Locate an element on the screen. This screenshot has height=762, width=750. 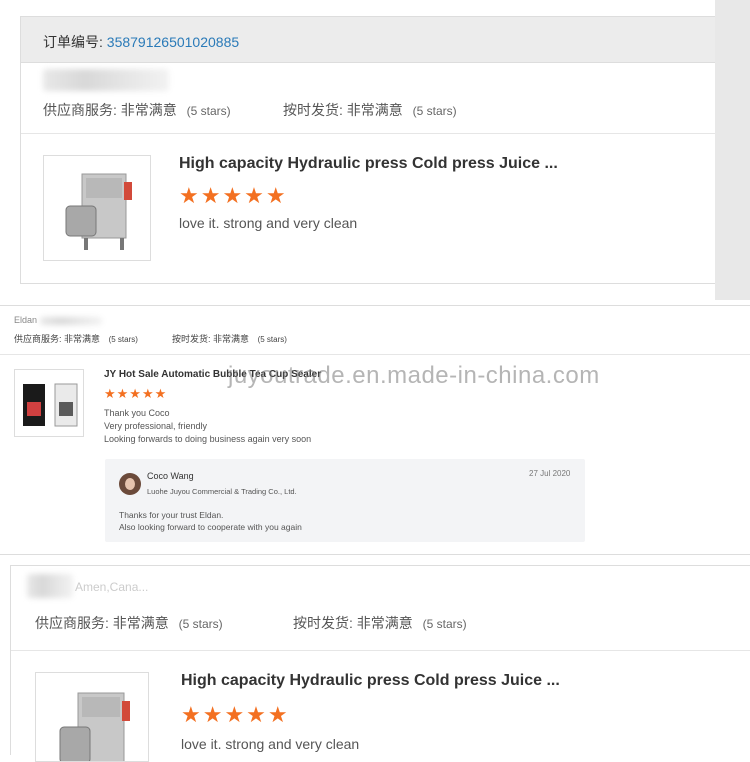
reply-author: Coco Wang is located at coordinates (170, 476).